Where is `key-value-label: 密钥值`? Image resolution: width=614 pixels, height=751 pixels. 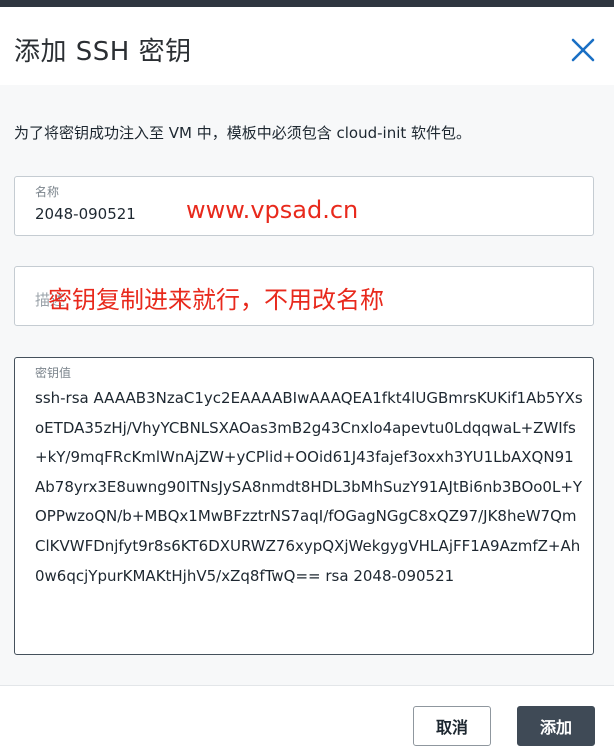
key-value-label: 密钥值 is located at coordinates (53, 373).